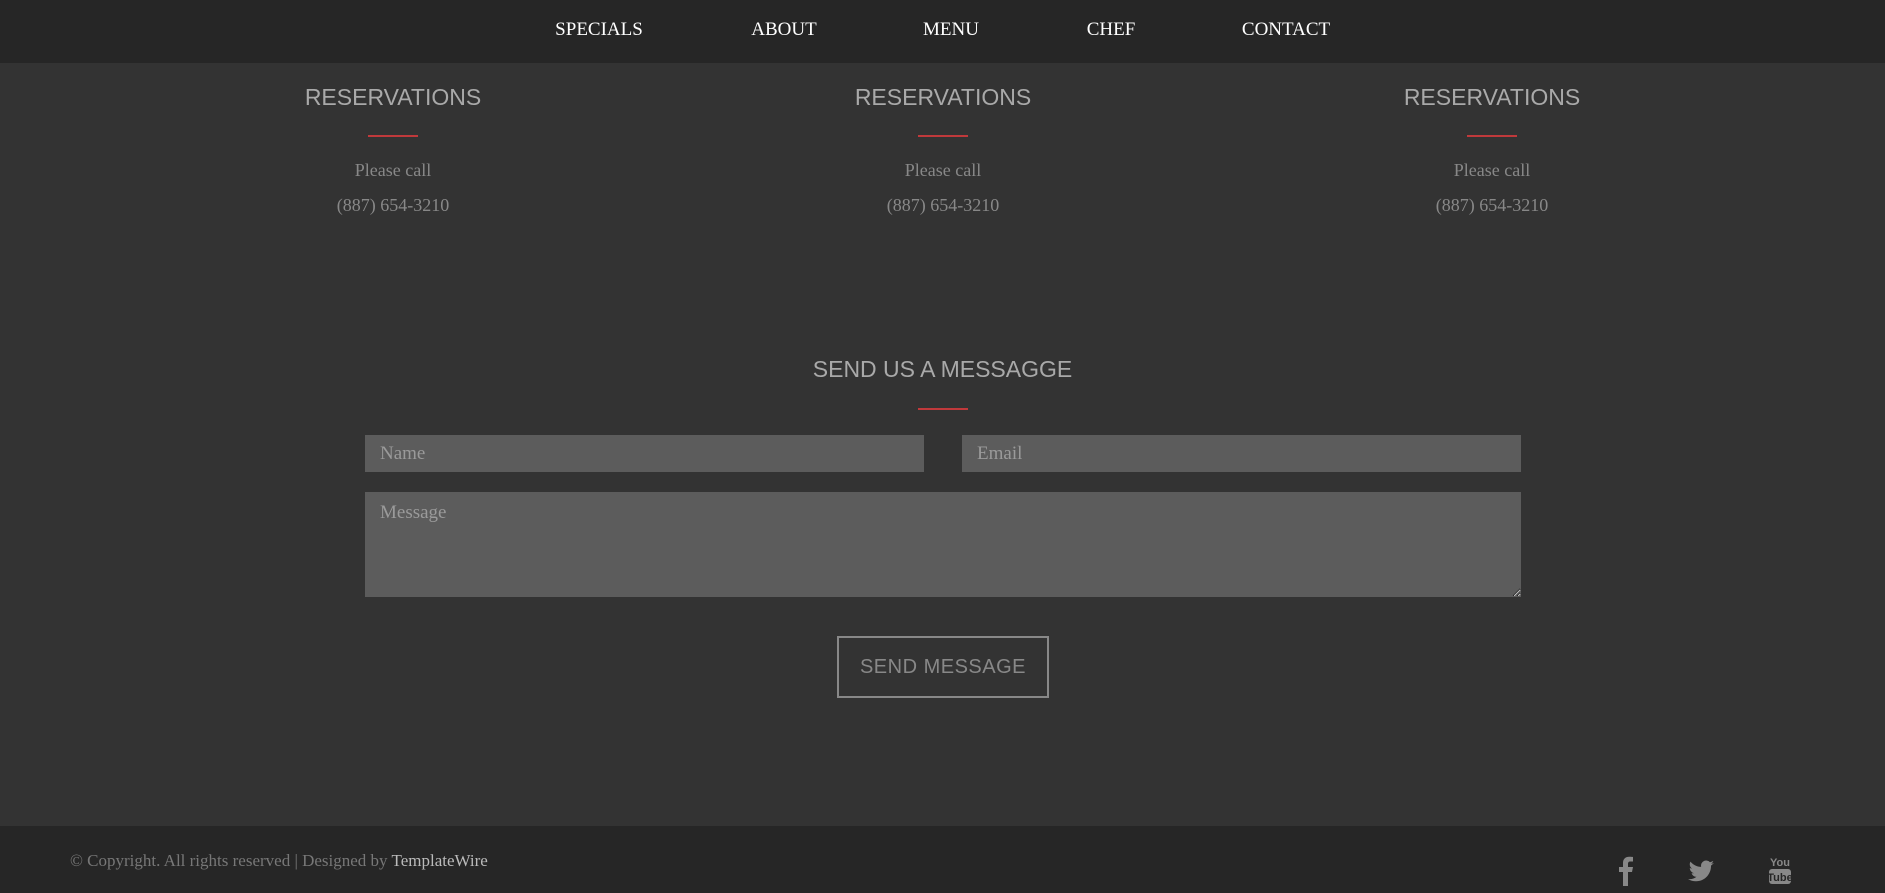  What do you see at coordinates (1780, 870) in the screenshot?
I see `youtube-icon: You Tube` at bounding box center [1780, 870].